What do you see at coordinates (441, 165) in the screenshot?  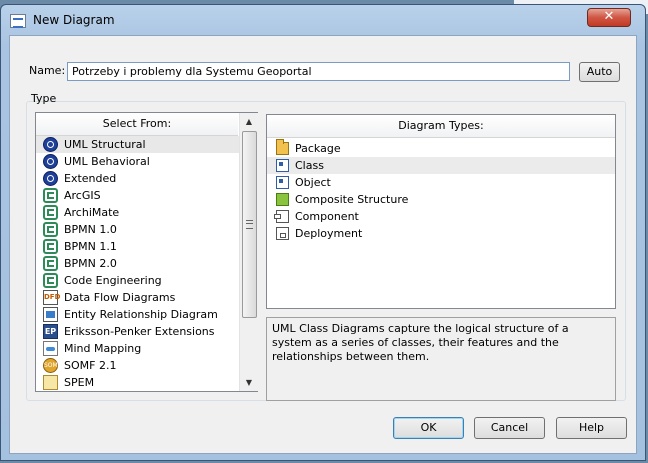 I see `diagram-type-item: Class` at bounding box center [441, 165].